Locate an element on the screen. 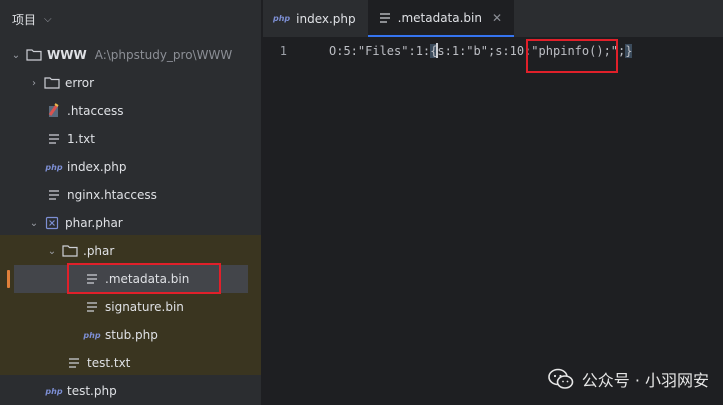 This screenshot has width=723, height=405. tree-item-label: WWW is located at coordinates (67, 55).